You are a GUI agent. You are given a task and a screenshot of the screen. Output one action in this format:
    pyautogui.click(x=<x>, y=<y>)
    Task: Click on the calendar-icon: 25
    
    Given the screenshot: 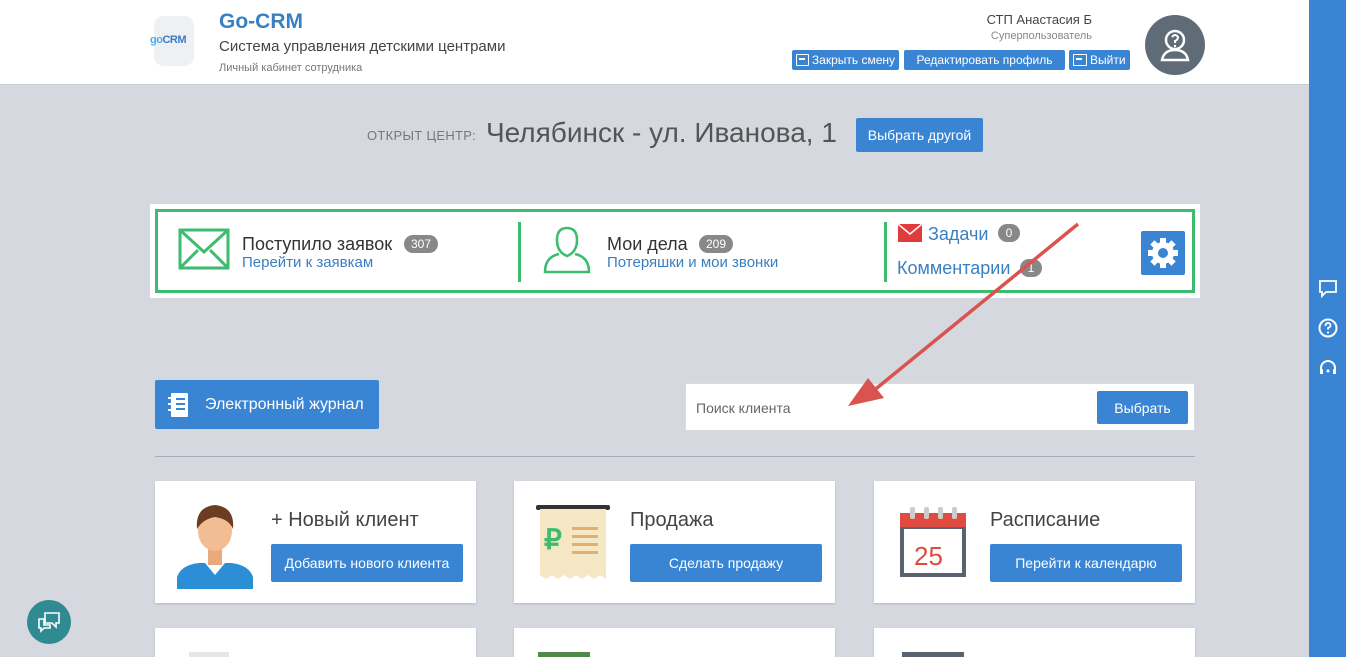 What is the action you would take?
    pyautogui.click(x=933, y=542)
    